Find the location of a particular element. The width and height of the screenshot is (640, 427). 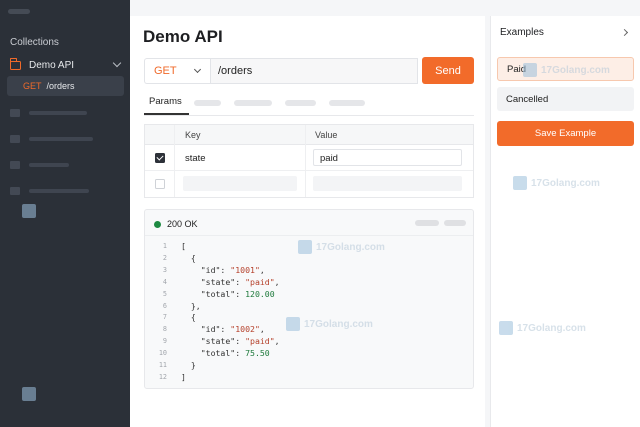

table-row: state paid is located at coordinates (309, 158).